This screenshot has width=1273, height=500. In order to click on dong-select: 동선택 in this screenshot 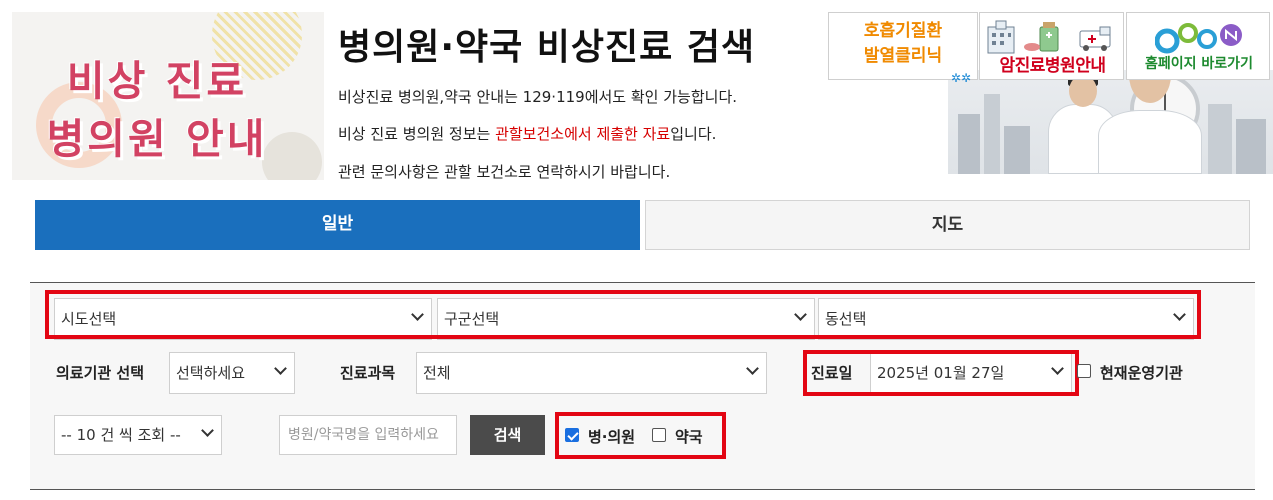, I will do `click(1006, 319)`.